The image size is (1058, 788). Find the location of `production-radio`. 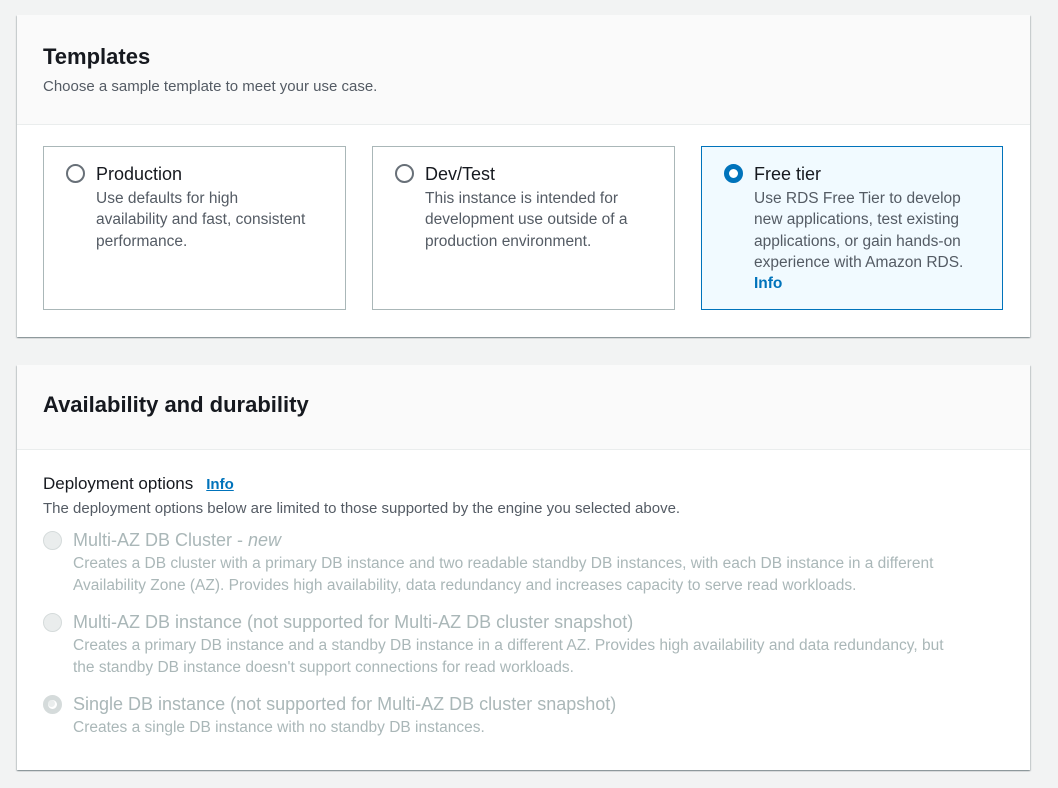

production-radio is located at coordinates (75, 173).